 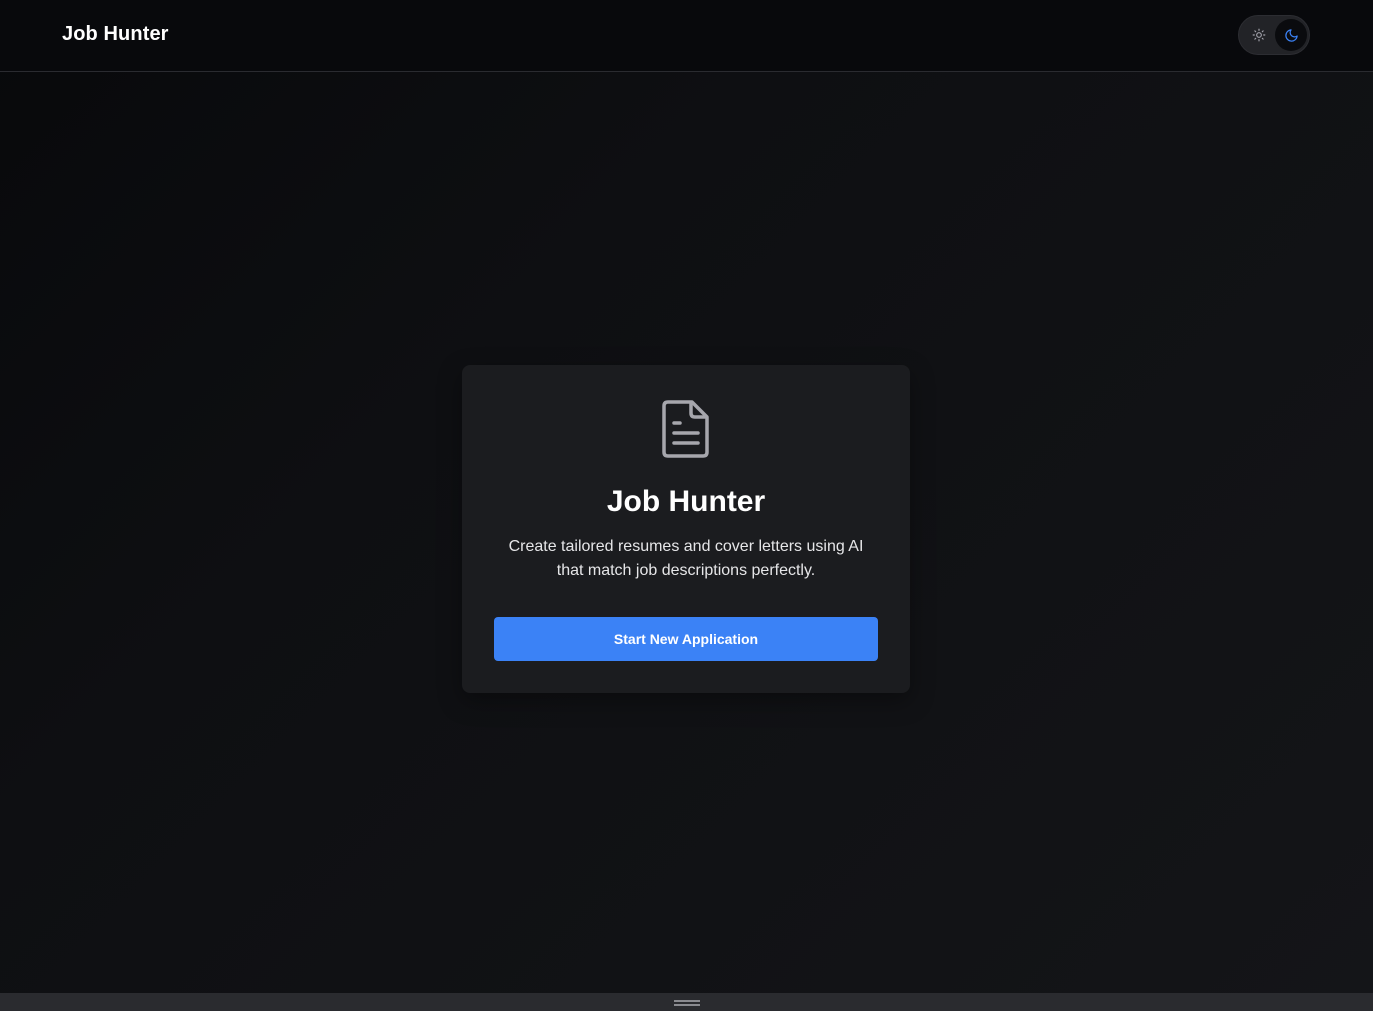 I want to click on brand-title: Job Hunter, so click(x=115, y=34).